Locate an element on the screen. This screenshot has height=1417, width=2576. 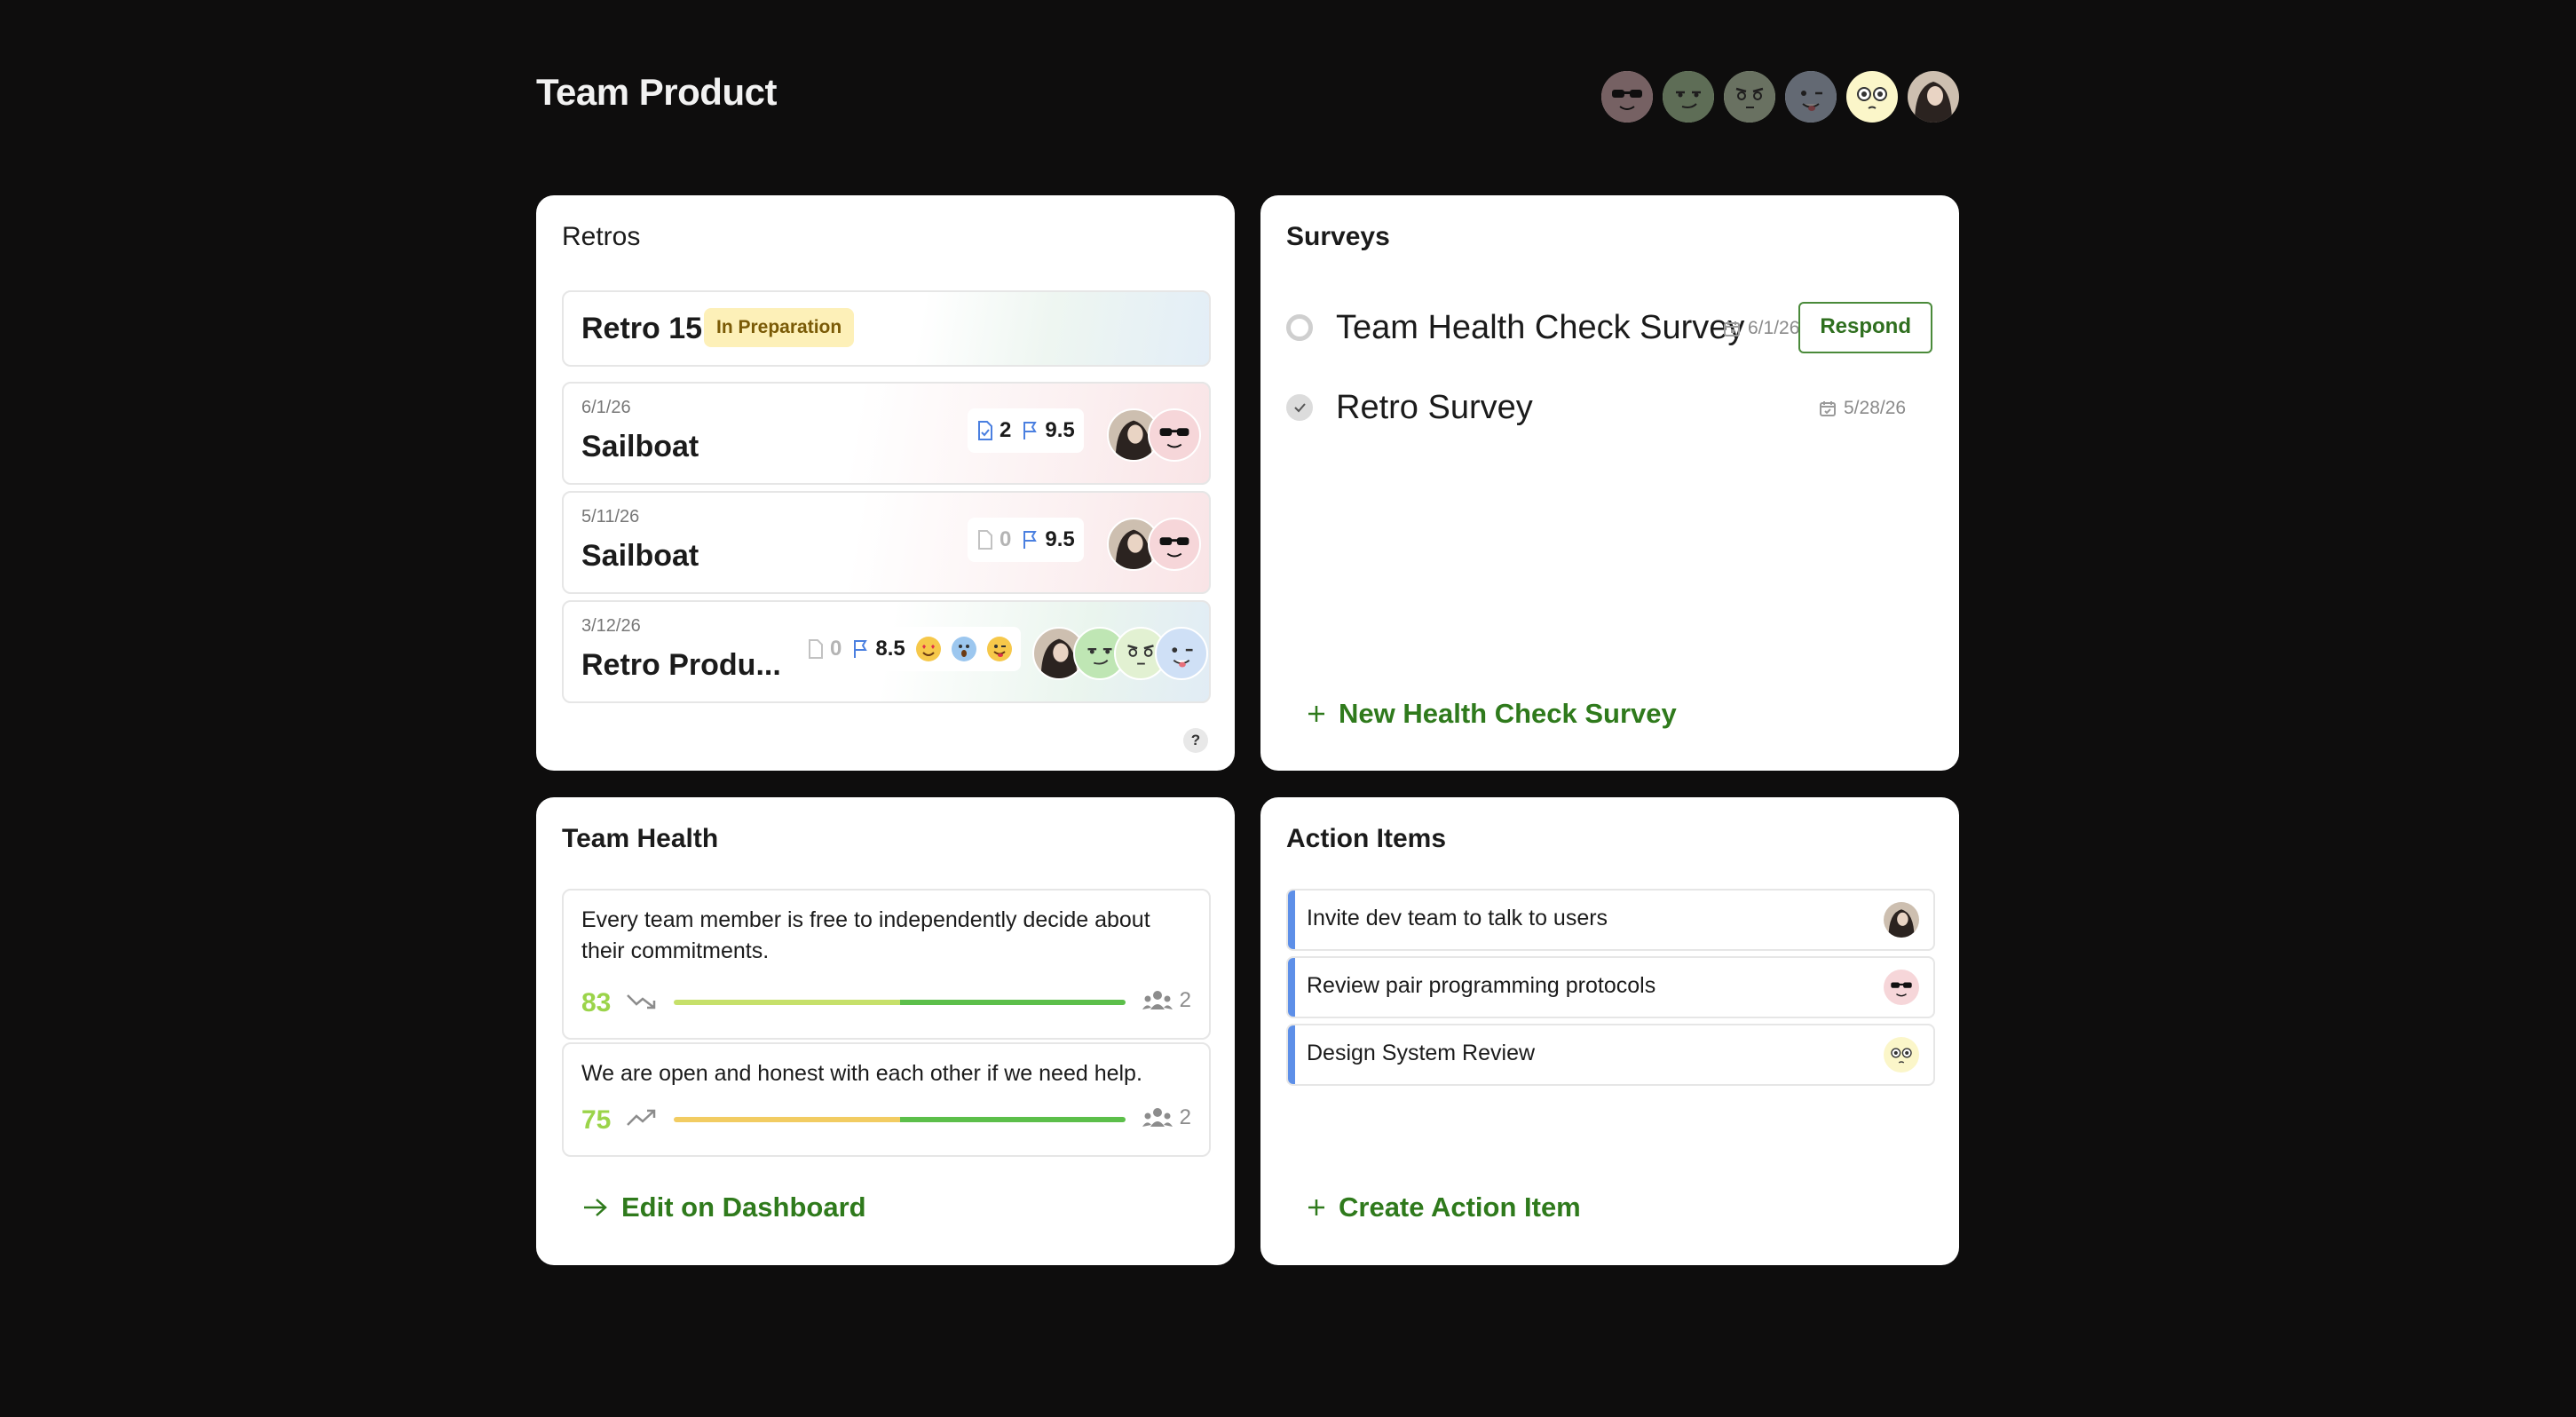
new-survey-button: New Health Check Survey is located at coordinates (1492, 714).